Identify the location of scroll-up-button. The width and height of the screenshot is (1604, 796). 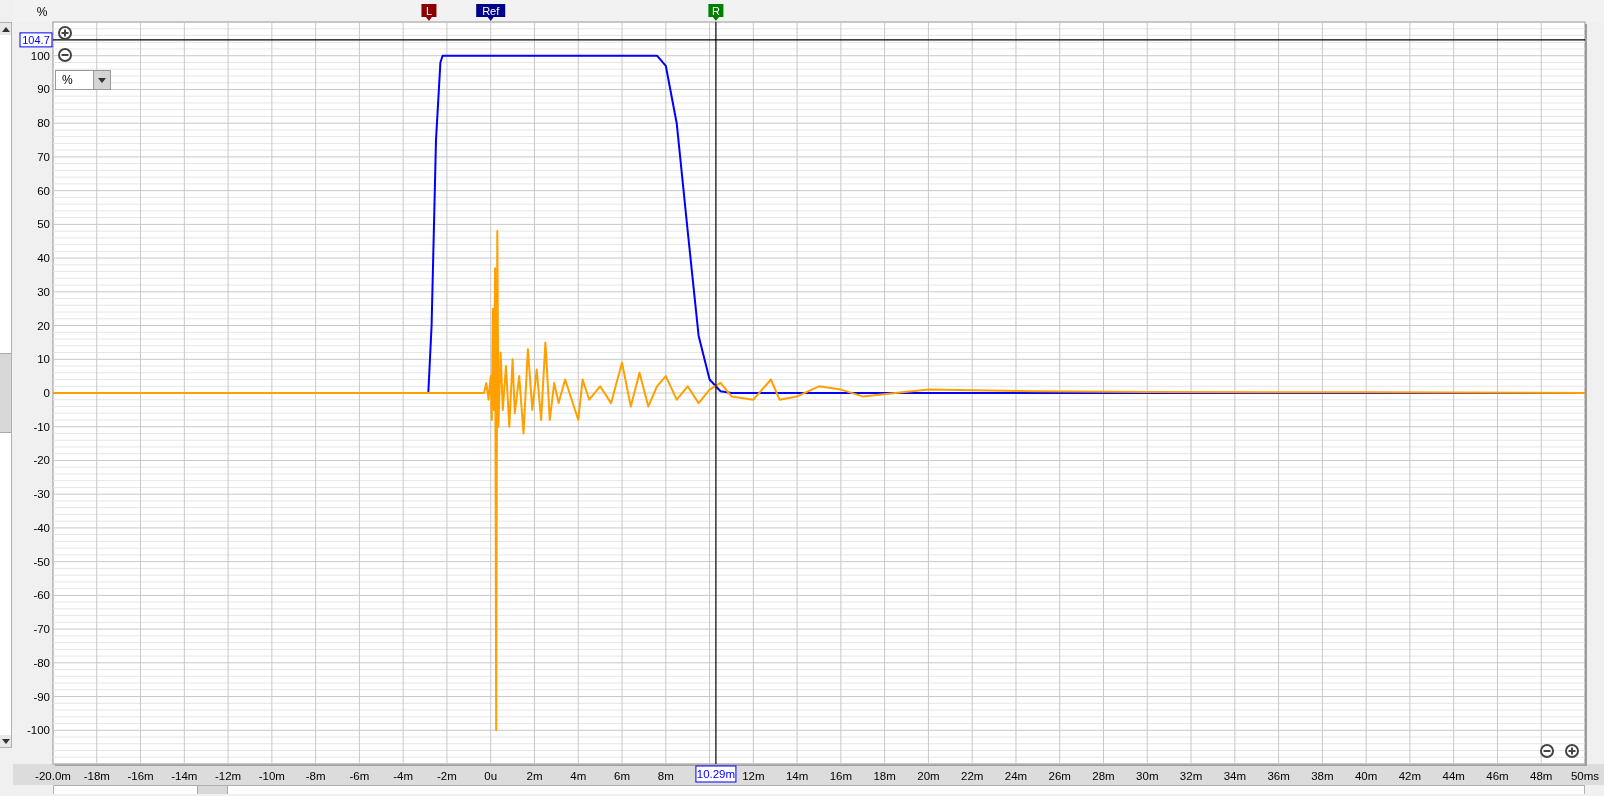
(5, 29).